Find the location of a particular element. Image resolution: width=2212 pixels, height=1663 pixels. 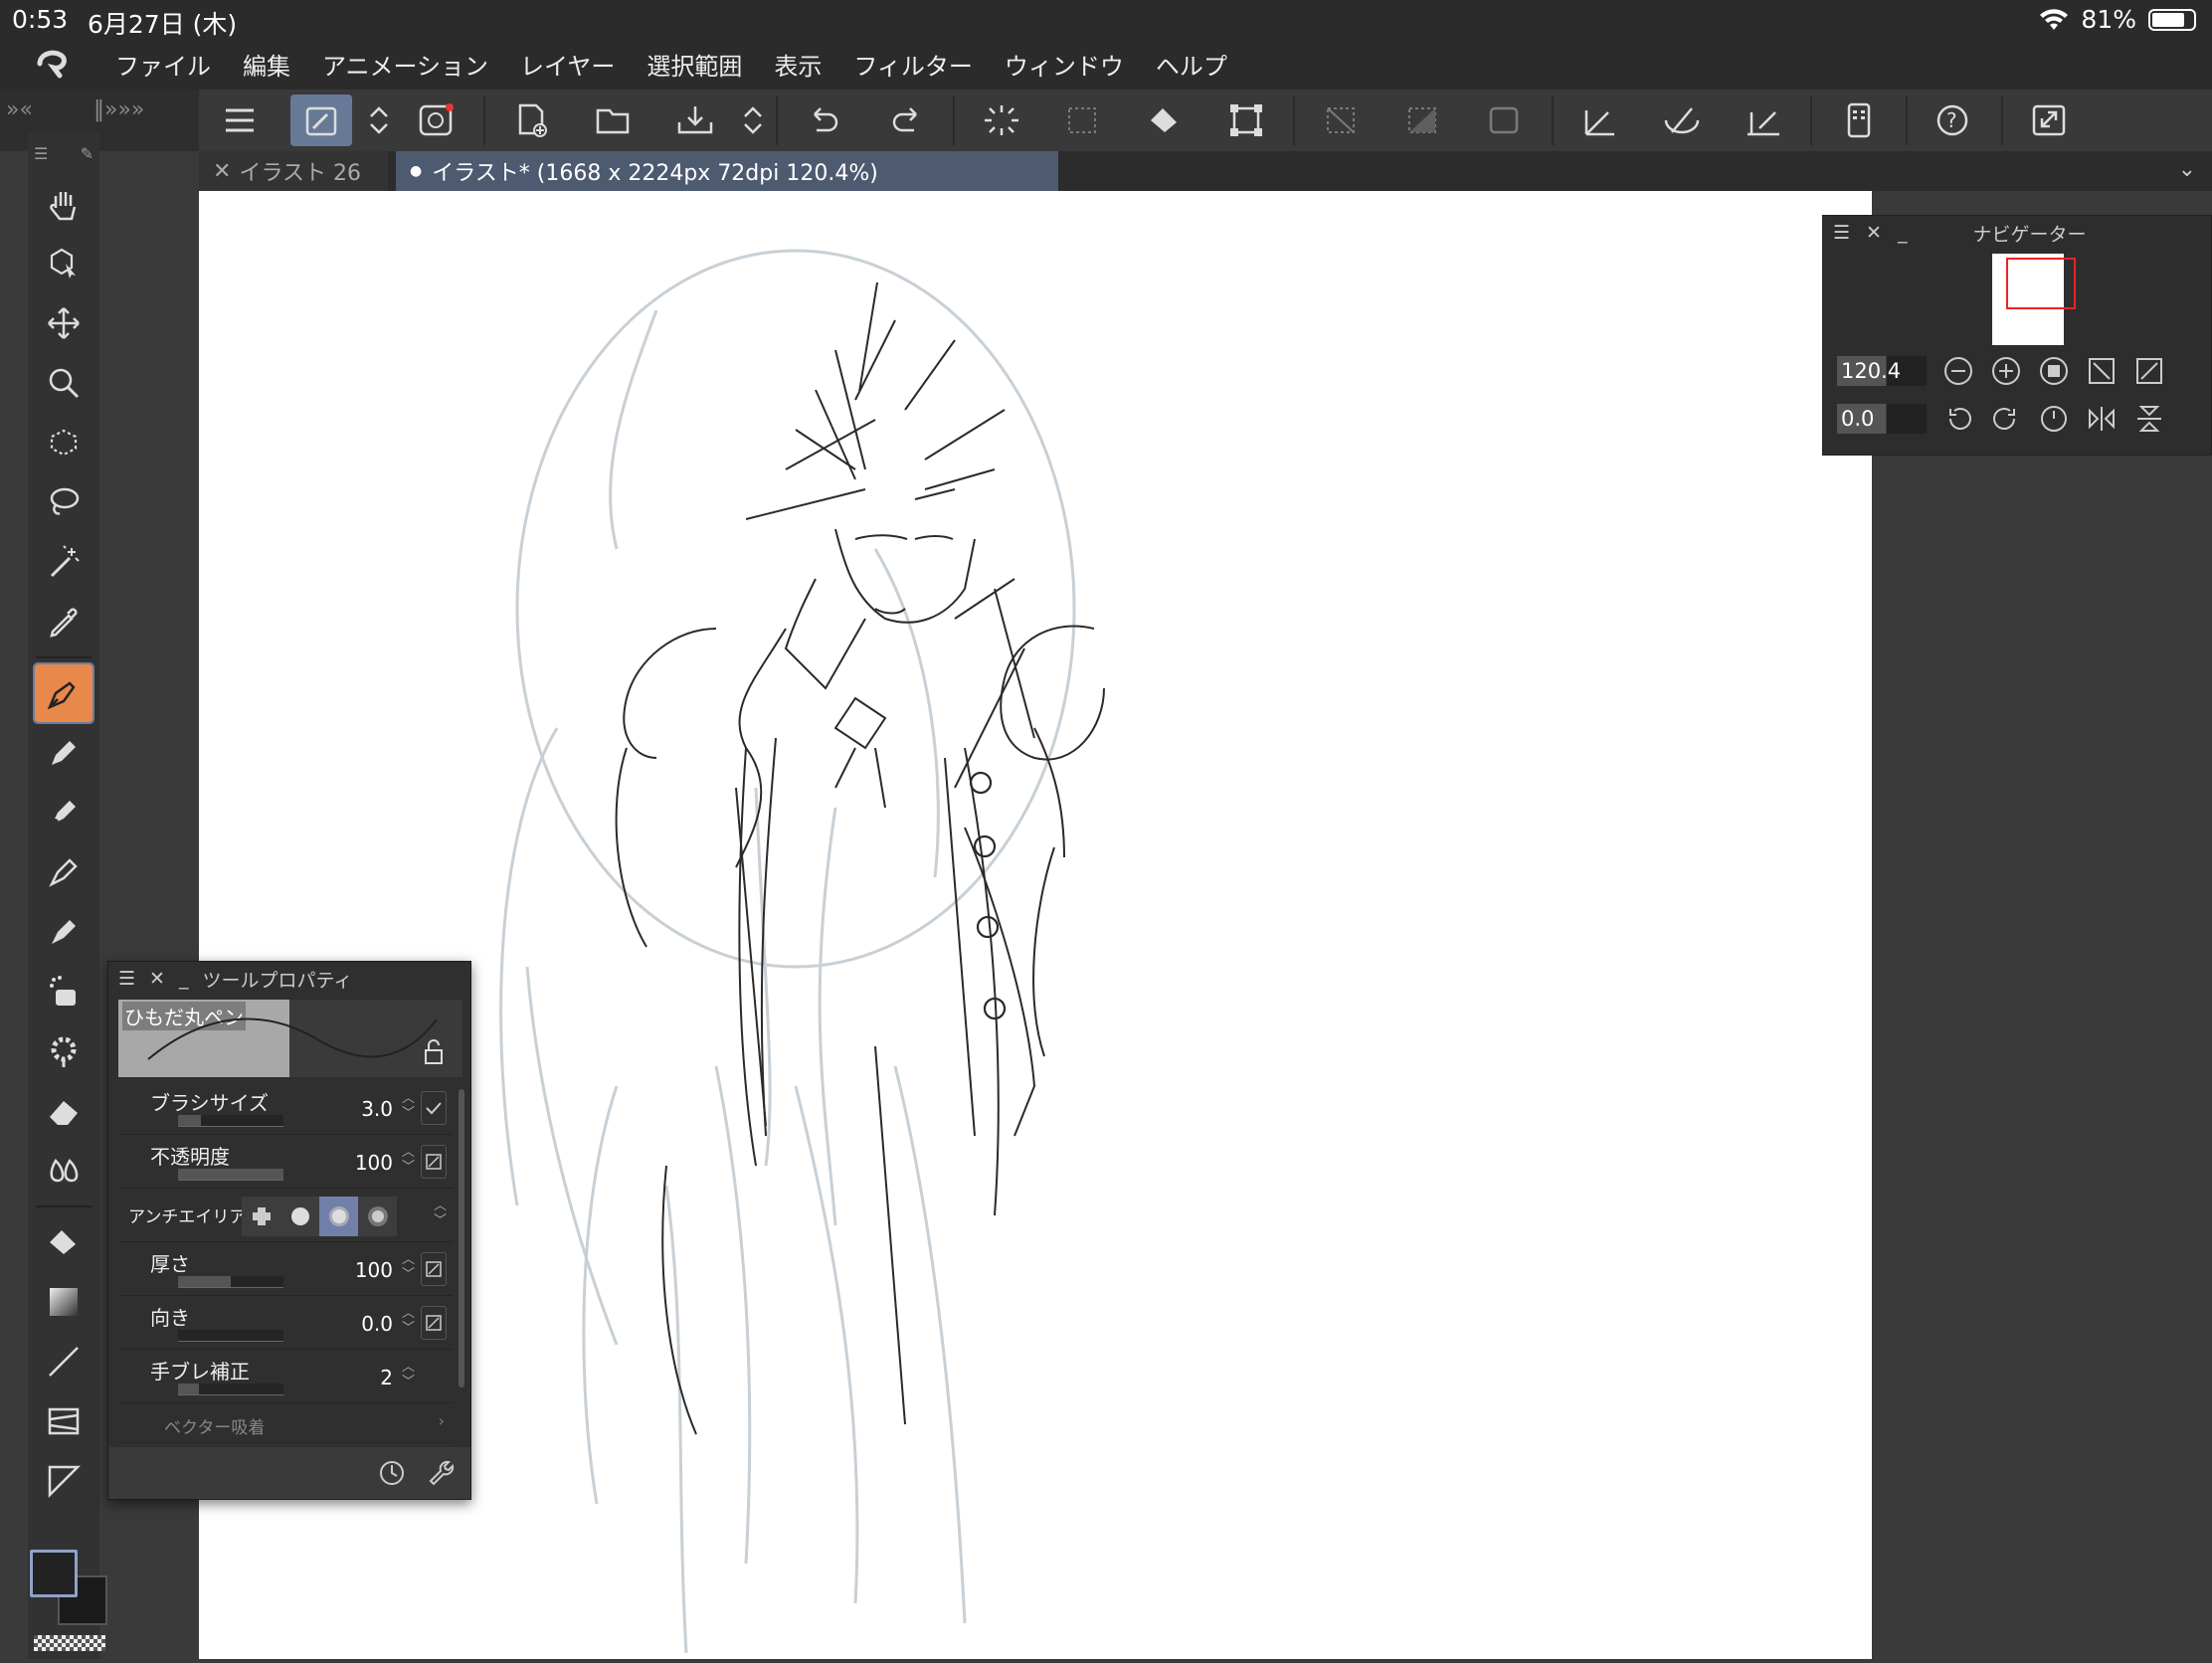

fill-button is located at coordinates (1165, 120).